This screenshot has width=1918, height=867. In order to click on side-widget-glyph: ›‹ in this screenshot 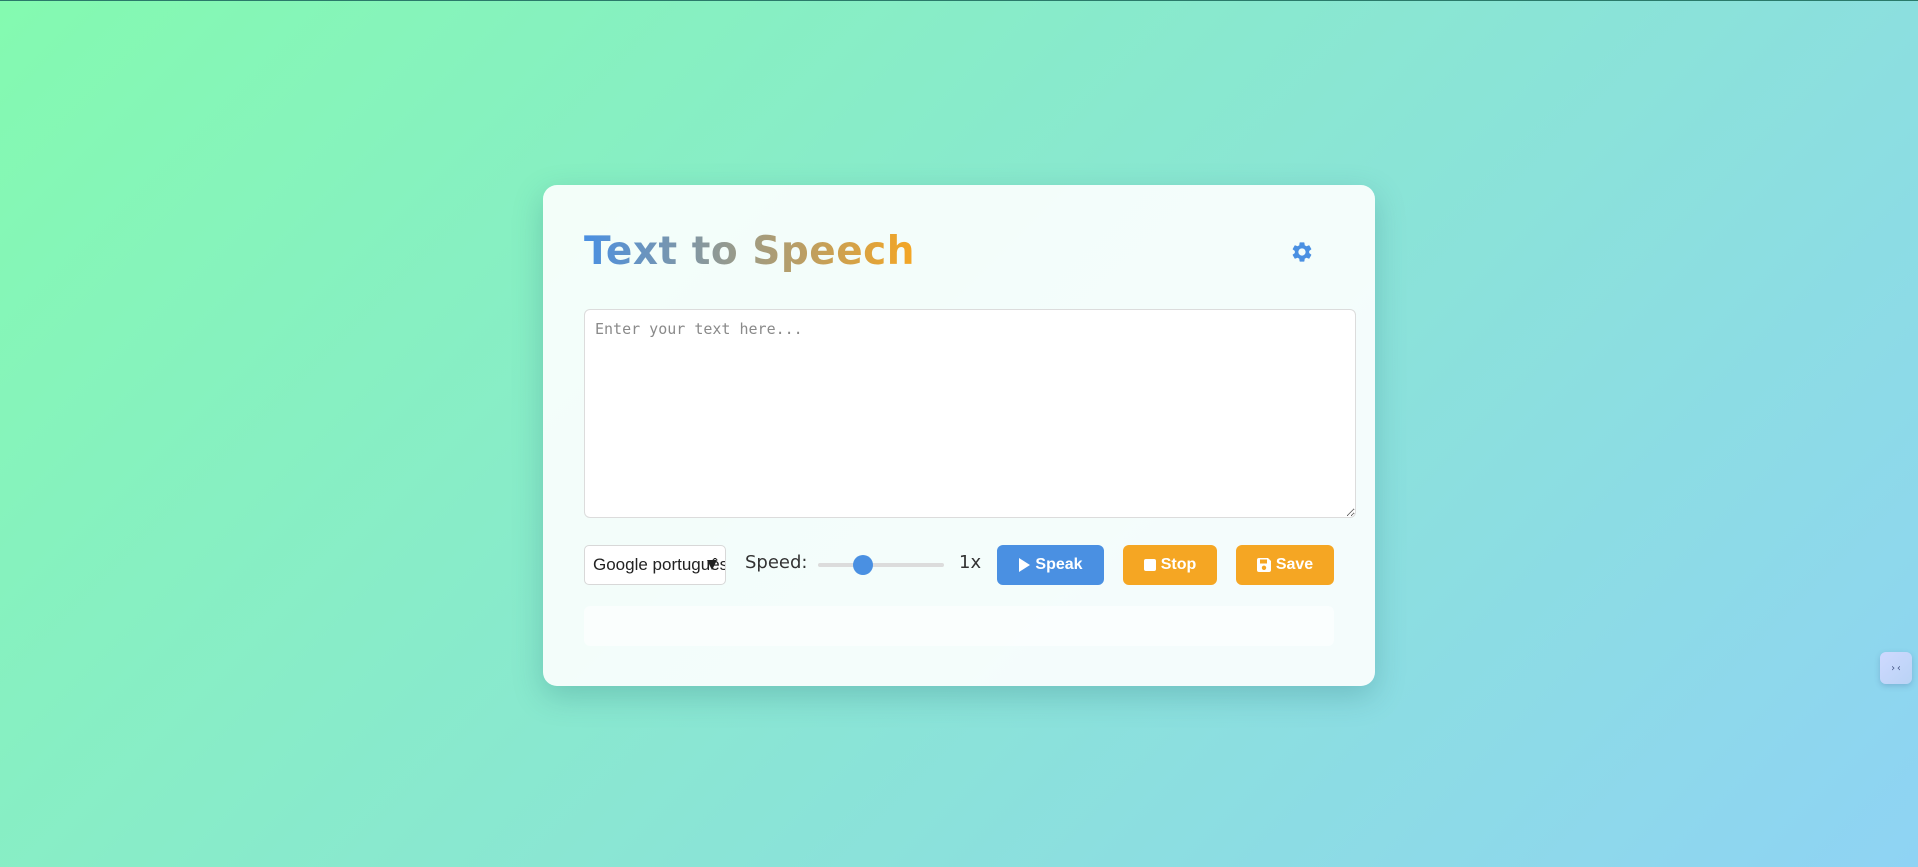, I will do `click(1896, 668)`.